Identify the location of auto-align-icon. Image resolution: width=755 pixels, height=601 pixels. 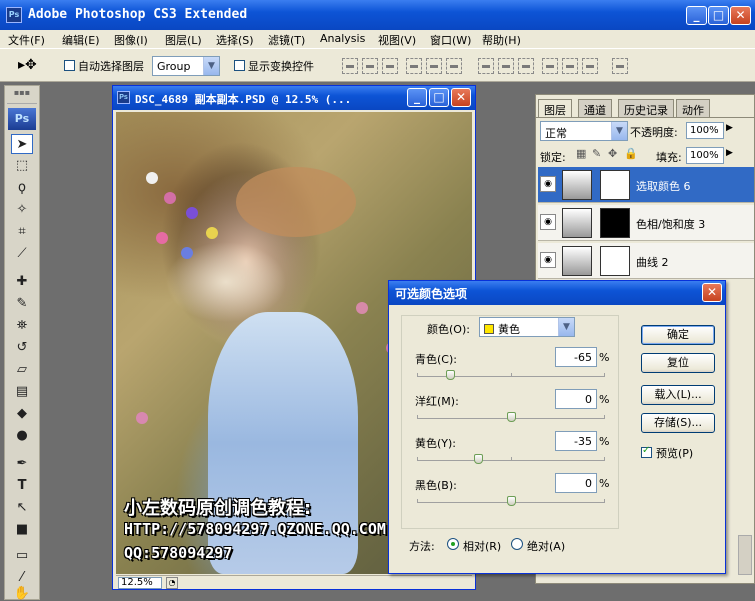
(620, 66).